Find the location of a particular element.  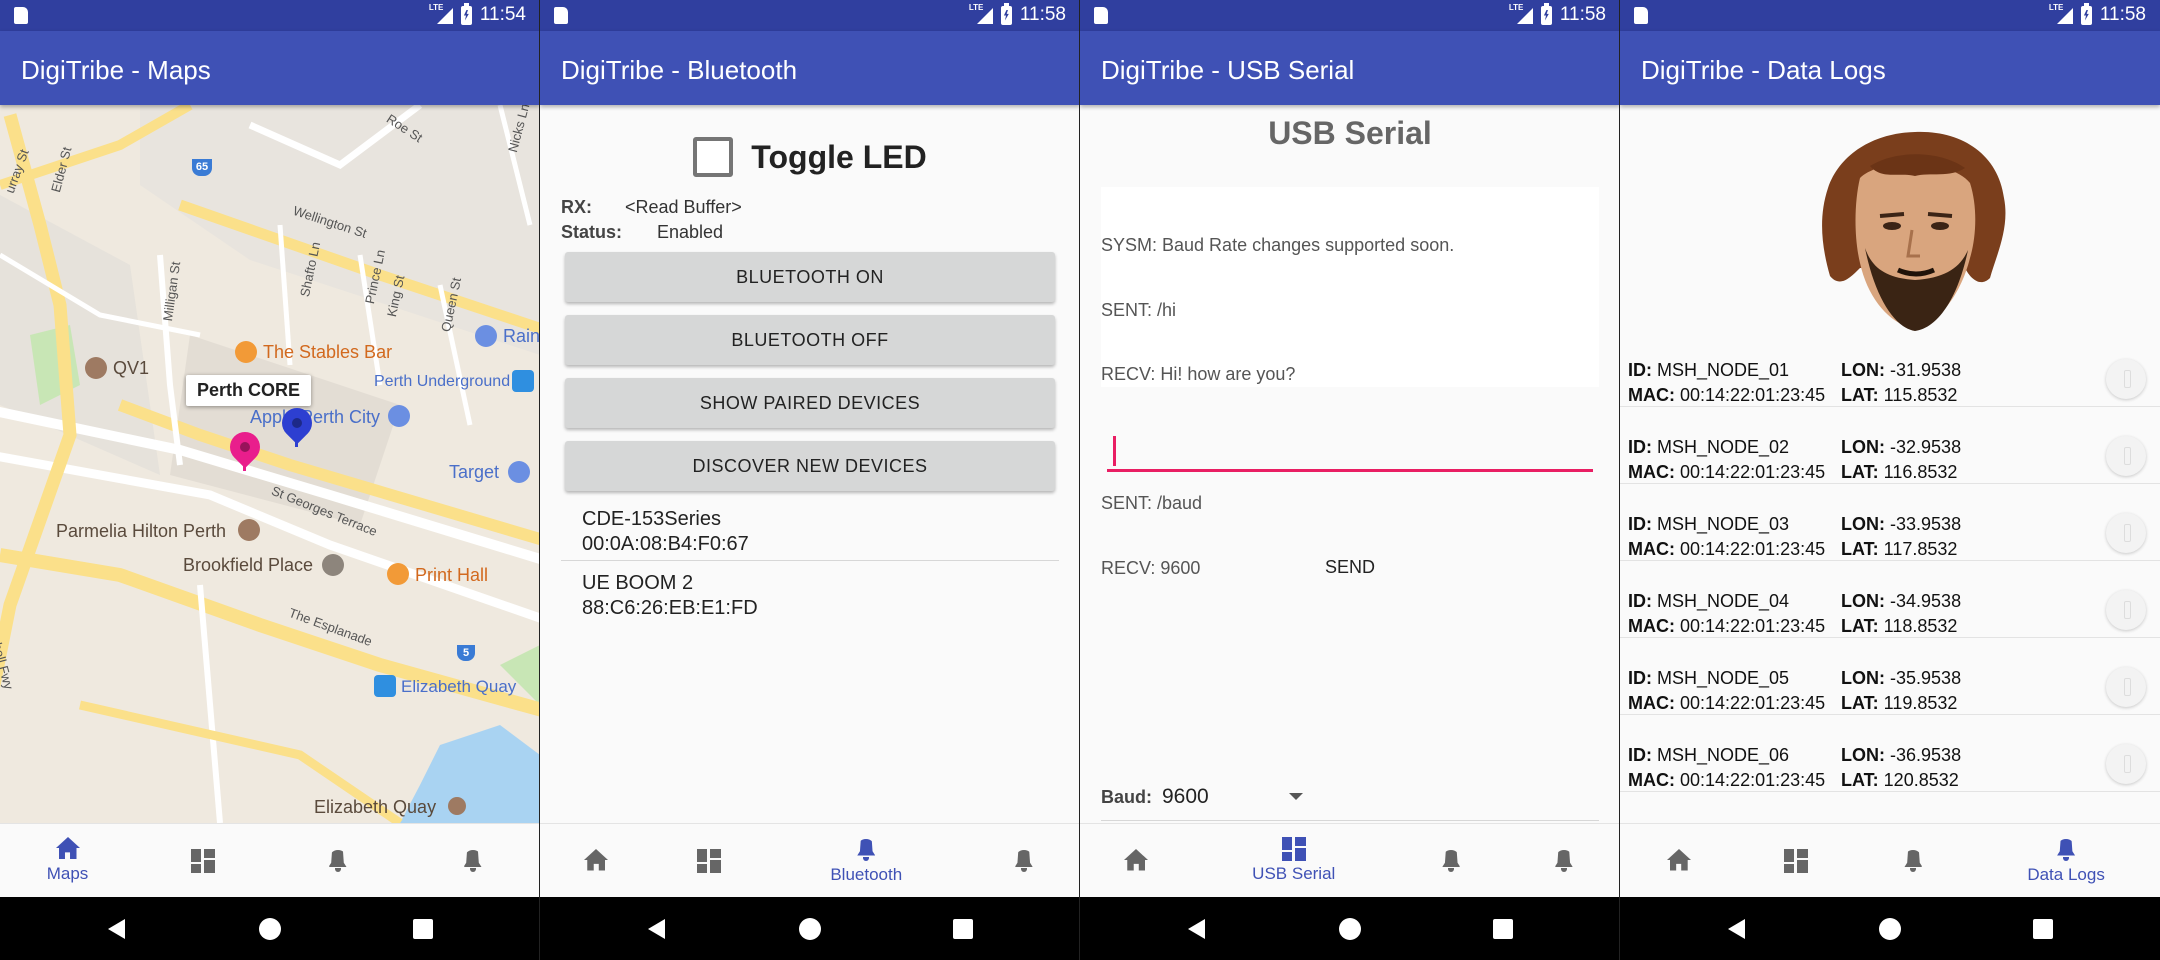

map-label-perth-underground: Perth Underground is located at coordinates (442, 382).